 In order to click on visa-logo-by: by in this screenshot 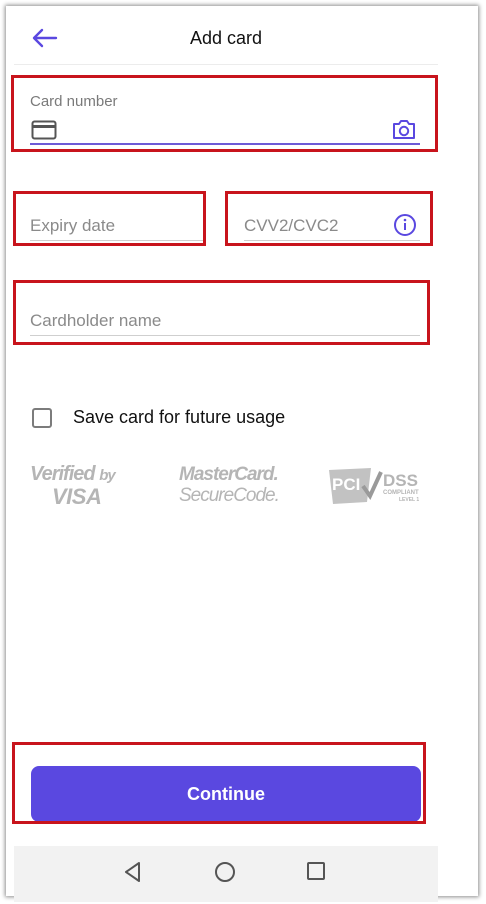, I will do `click(107, 475)`.